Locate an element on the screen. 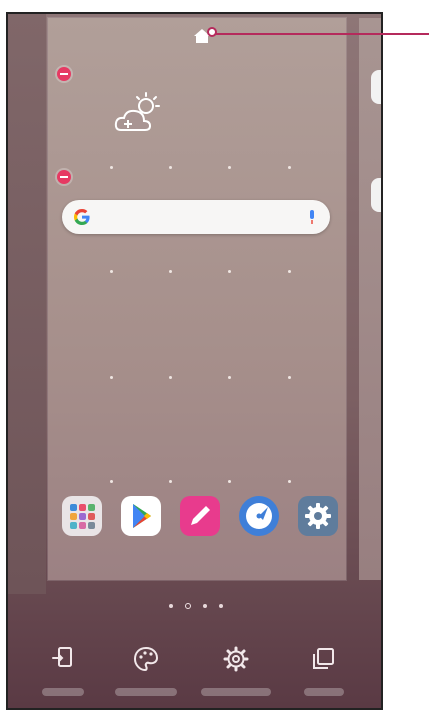 Image resolution: width=429 pixels, height=718 pixels. previous-page-preview is located at coordinates (27, 304).